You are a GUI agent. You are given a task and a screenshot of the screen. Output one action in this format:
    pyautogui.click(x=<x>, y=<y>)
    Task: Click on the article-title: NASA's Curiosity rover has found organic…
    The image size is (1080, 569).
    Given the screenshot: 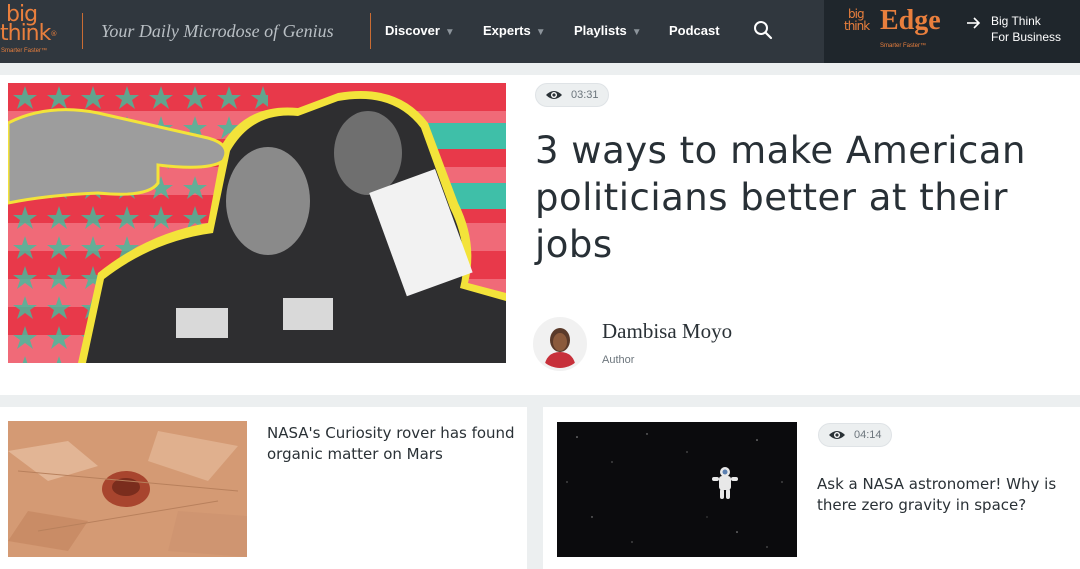 What is the action you would take?
    pyautogui.click(x=392, y=444)
    